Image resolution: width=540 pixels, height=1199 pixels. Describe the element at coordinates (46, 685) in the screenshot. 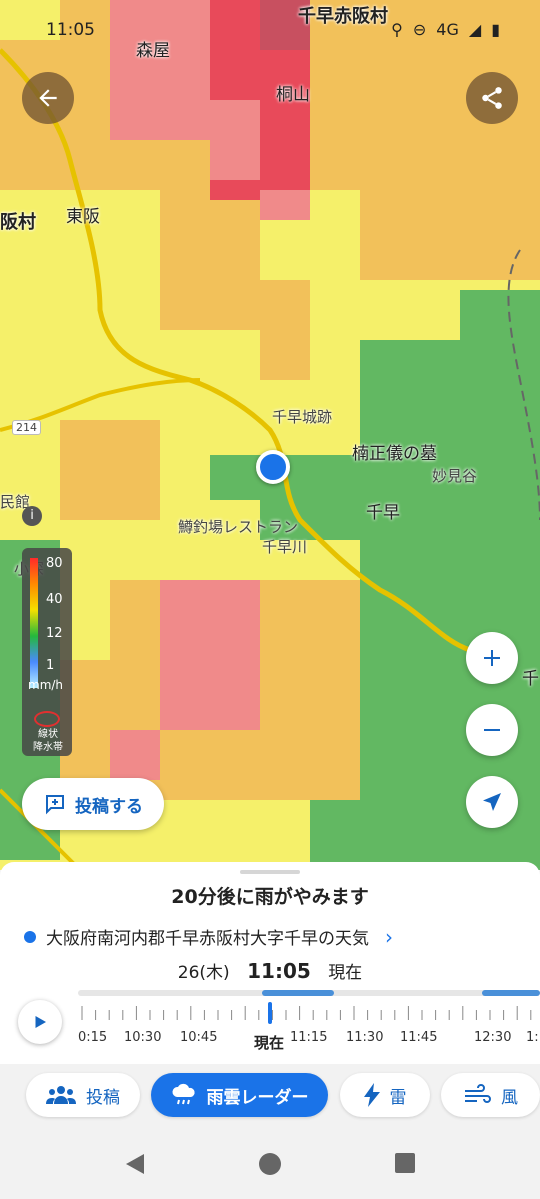

I see `legend-unit: mm/h` at that location.